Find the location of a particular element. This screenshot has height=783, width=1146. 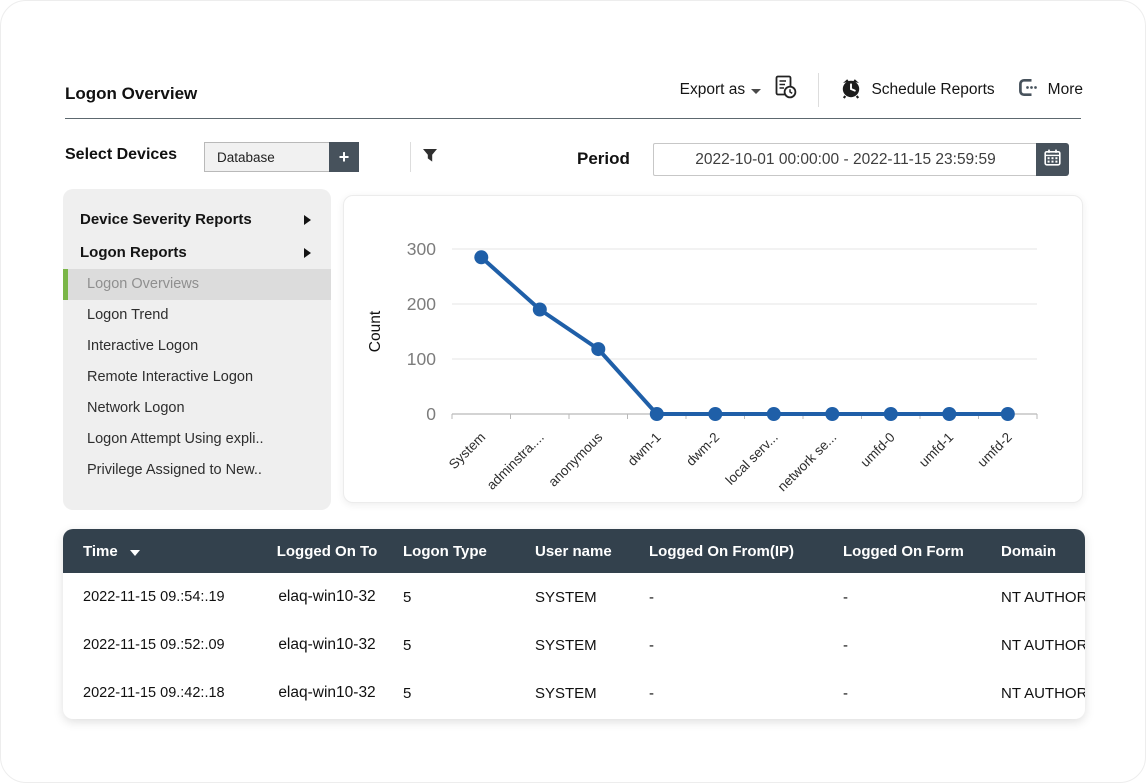

cell-time: 2022-11-15 09.:42:.18 is located at coordinates (154, 693).